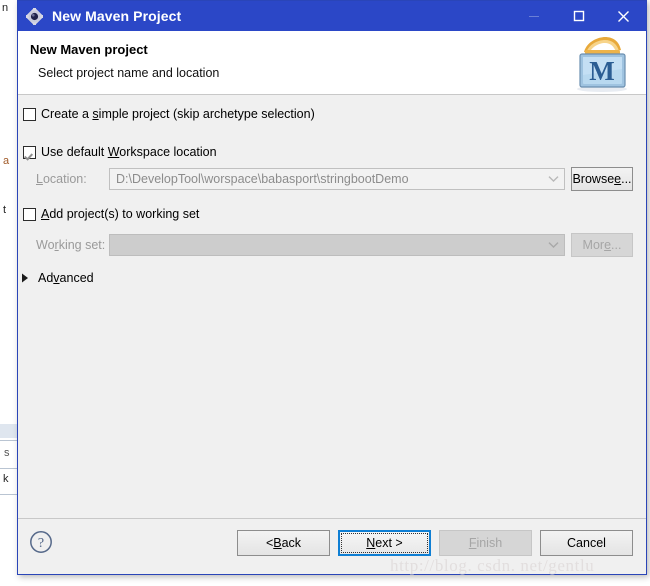  What do you see at coordinates (26, 278) in the screenshot?
I see `chevron-right-icon` at bounding box center [26, 278].